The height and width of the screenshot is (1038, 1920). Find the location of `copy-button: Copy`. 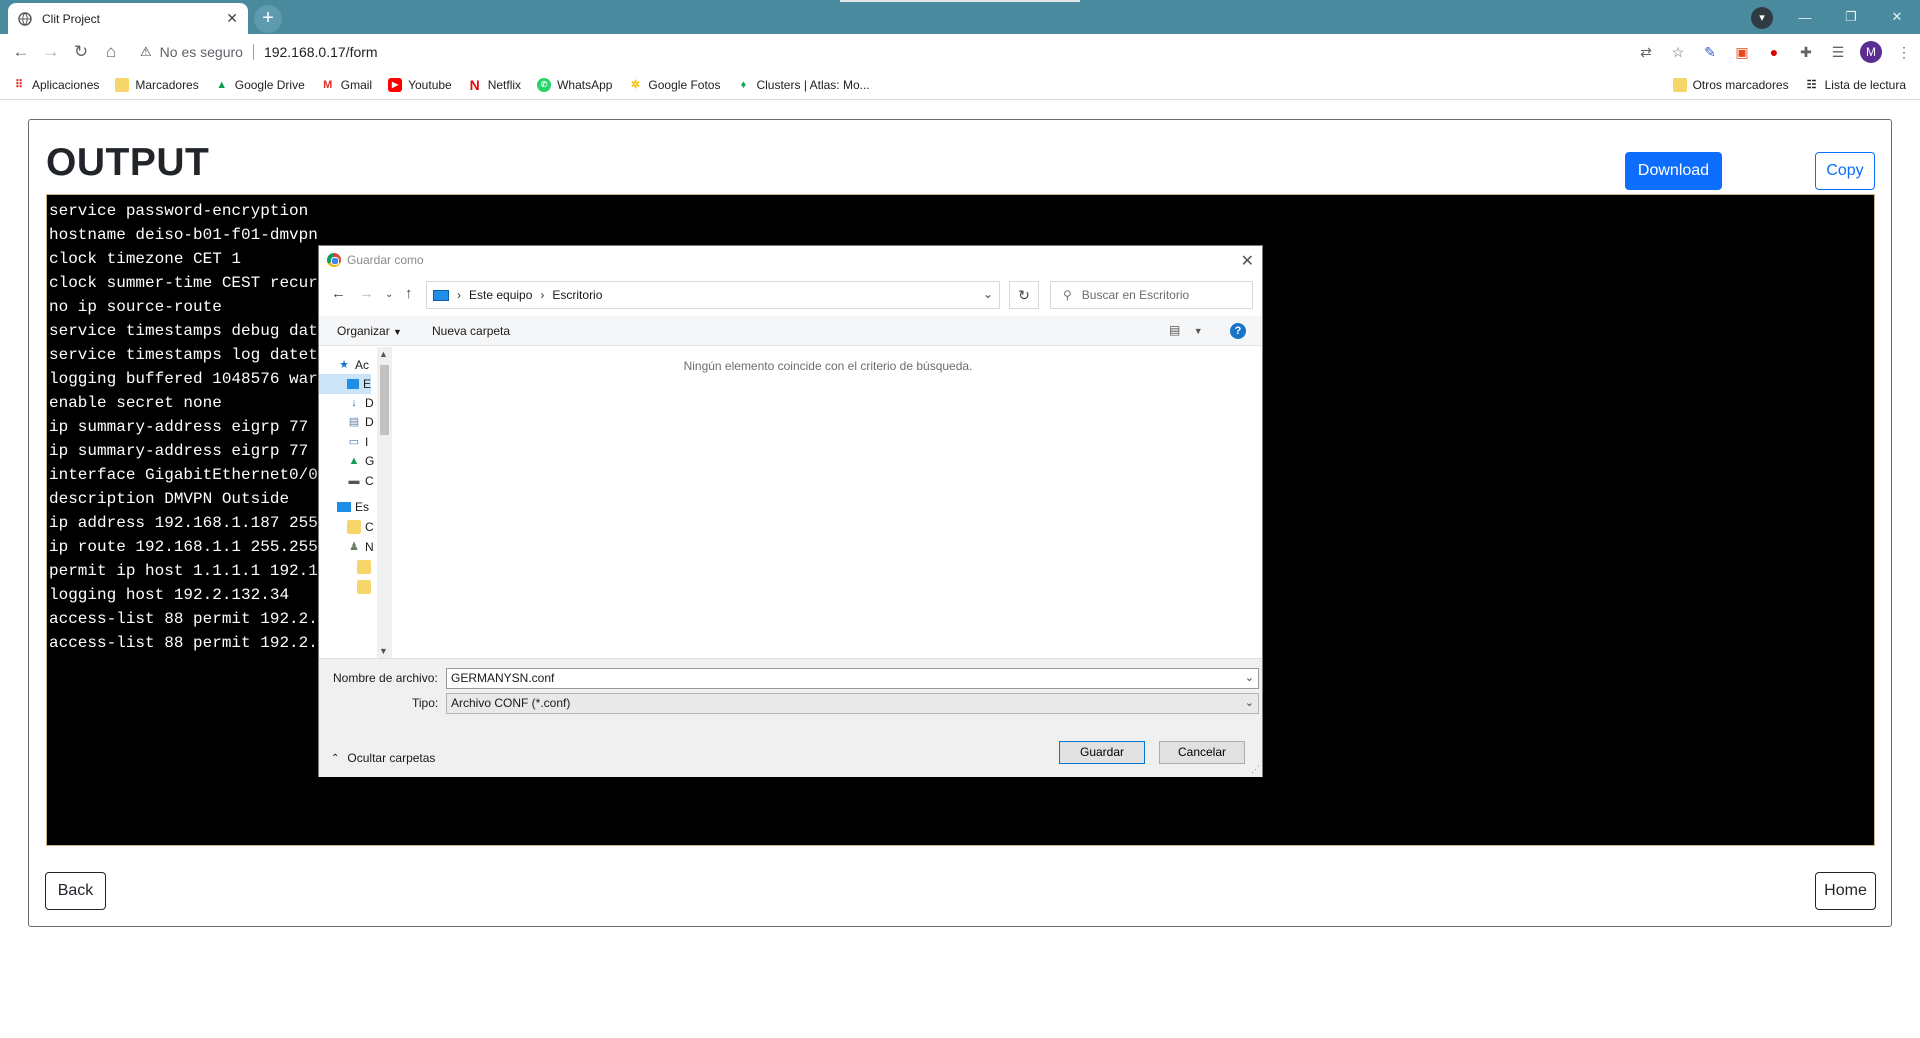

copy-button: Copy is located at coordinates (1845, 171).